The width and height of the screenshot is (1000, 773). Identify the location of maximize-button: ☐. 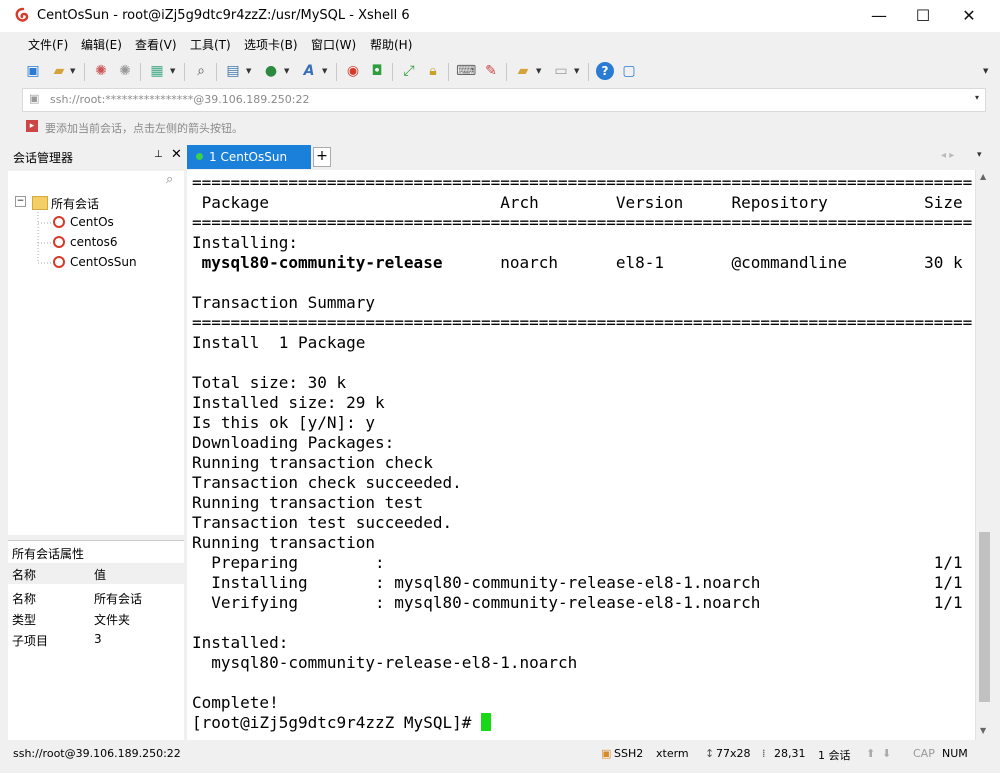
(923, 16).